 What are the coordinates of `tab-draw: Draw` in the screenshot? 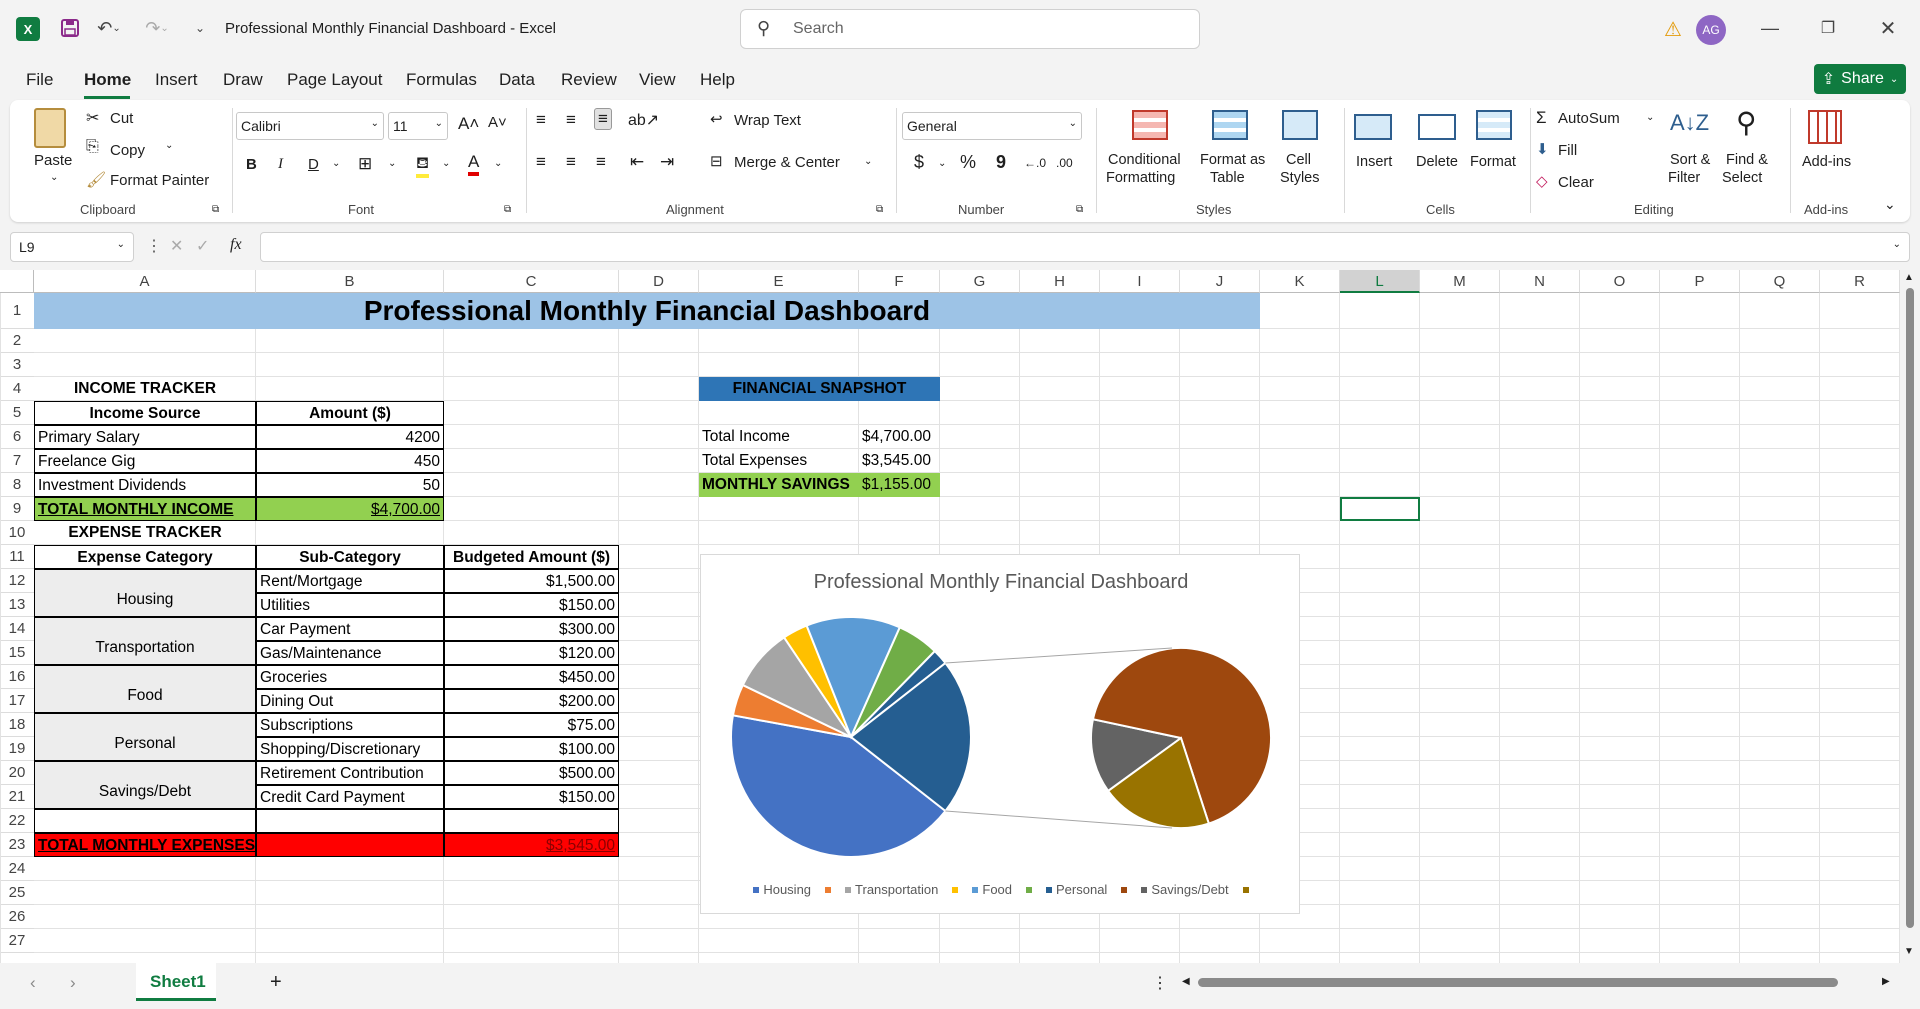 It's located at (243, 80).